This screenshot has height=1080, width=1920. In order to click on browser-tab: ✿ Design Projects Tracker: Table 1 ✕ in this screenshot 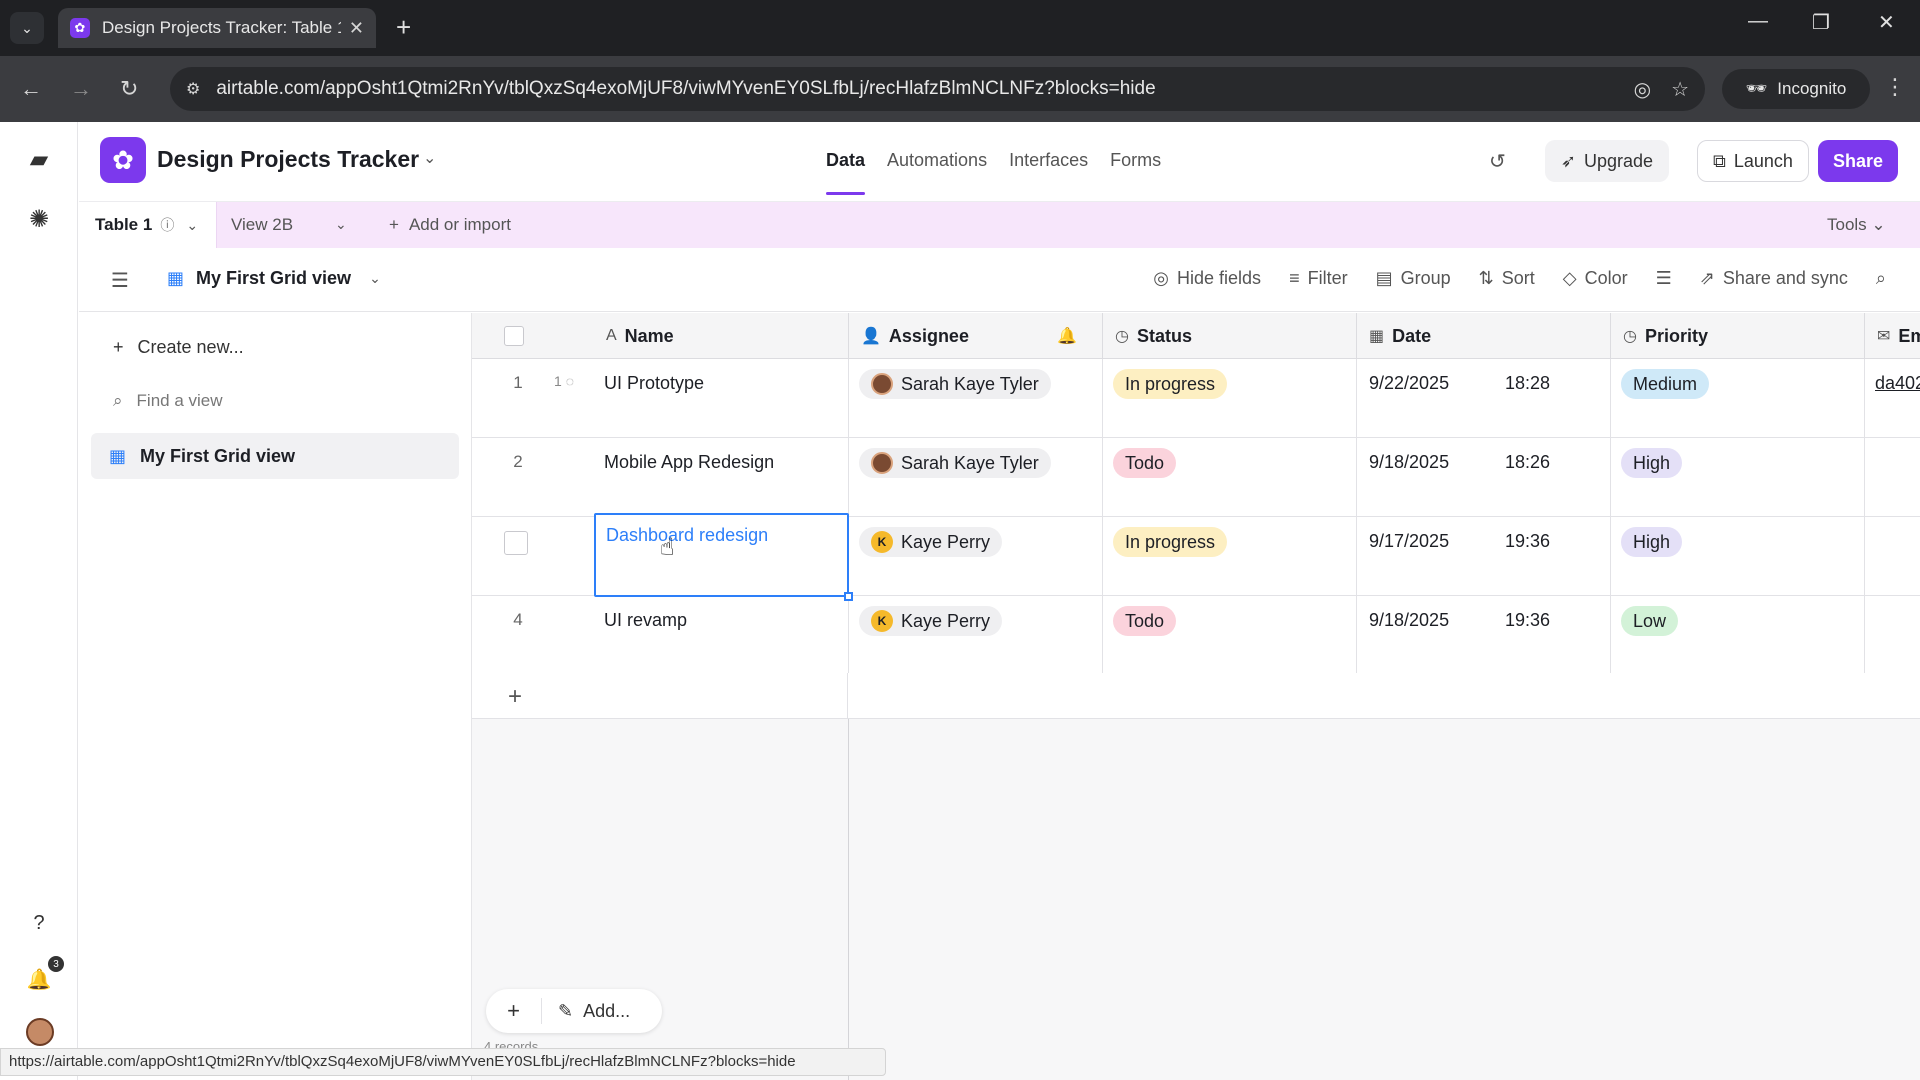, I will do `click(217, 28)`.